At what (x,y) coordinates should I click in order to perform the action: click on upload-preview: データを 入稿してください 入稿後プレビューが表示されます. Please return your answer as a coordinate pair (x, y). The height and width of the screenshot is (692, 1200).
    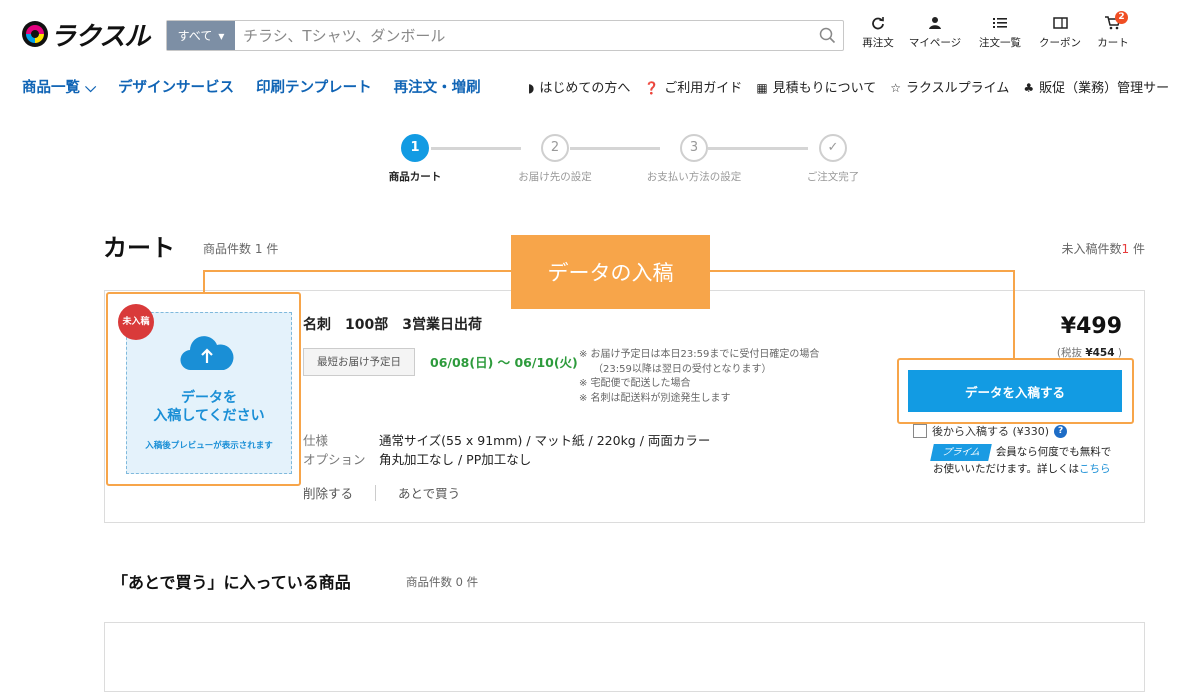
    Looking at the image, I should click on (209, 393).